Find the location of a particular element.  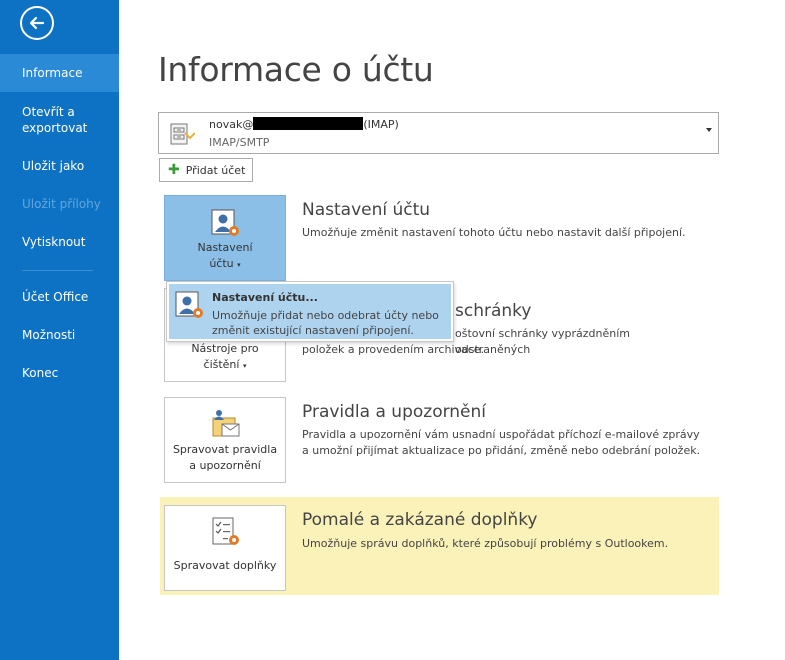

sidebar-item-ulozit-prilohy: Uložit přílohy is located at coordinates (59, 204).